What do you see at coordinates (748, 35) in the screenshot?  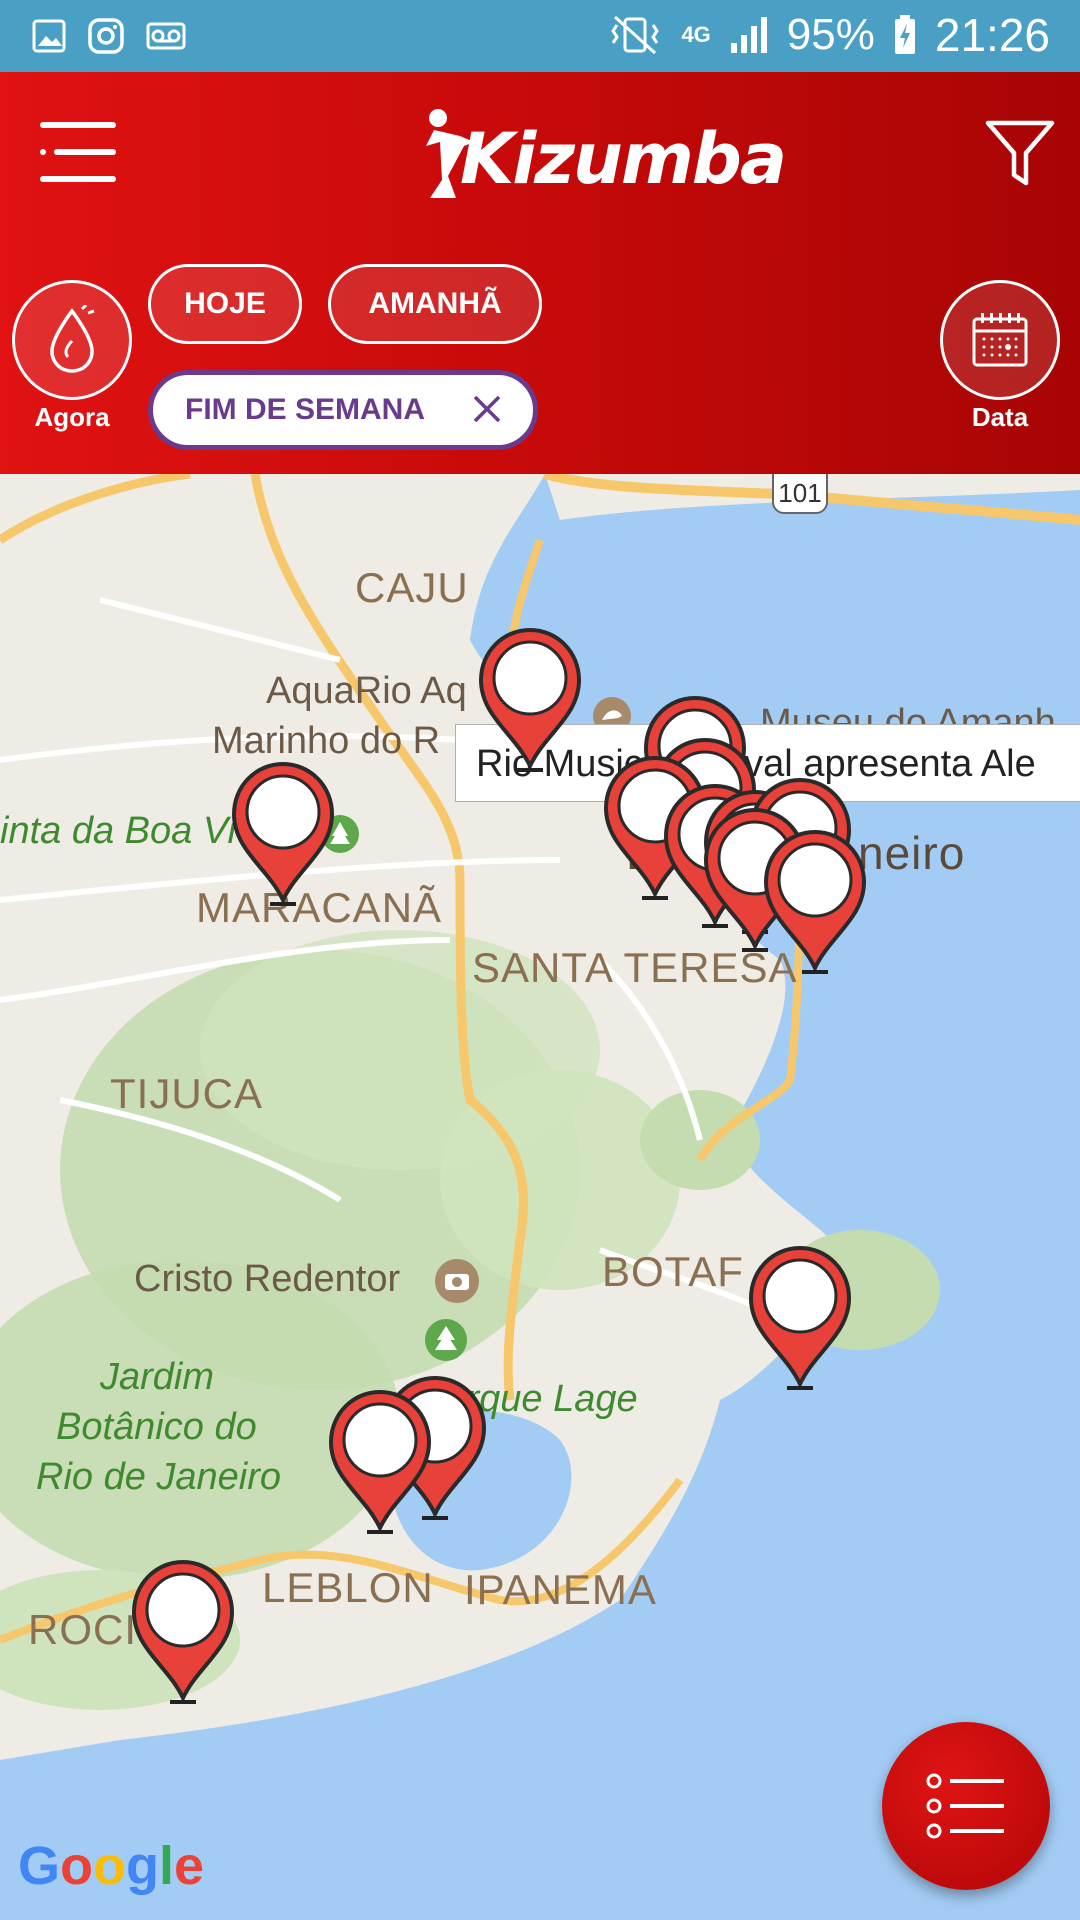 I see `signal-icon` at bounding box center [748, 35].